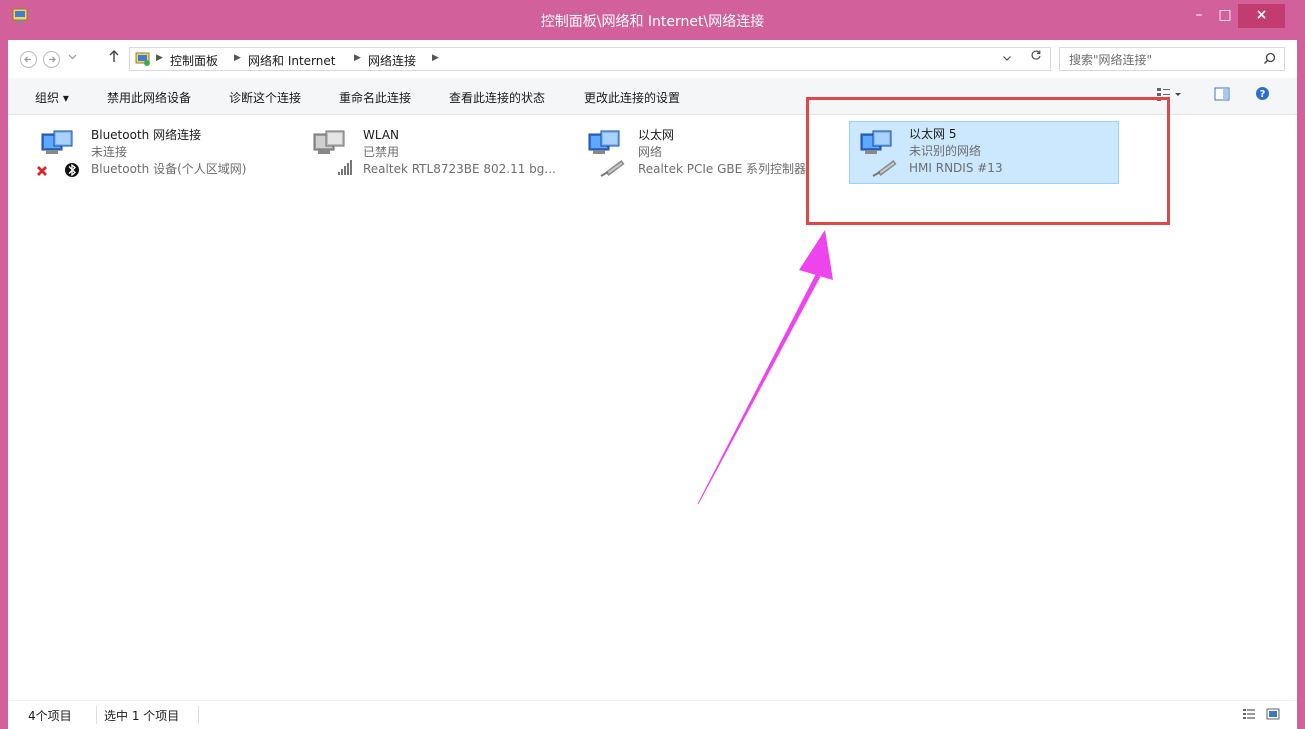  I want to click on up-button, so click(114, 58).